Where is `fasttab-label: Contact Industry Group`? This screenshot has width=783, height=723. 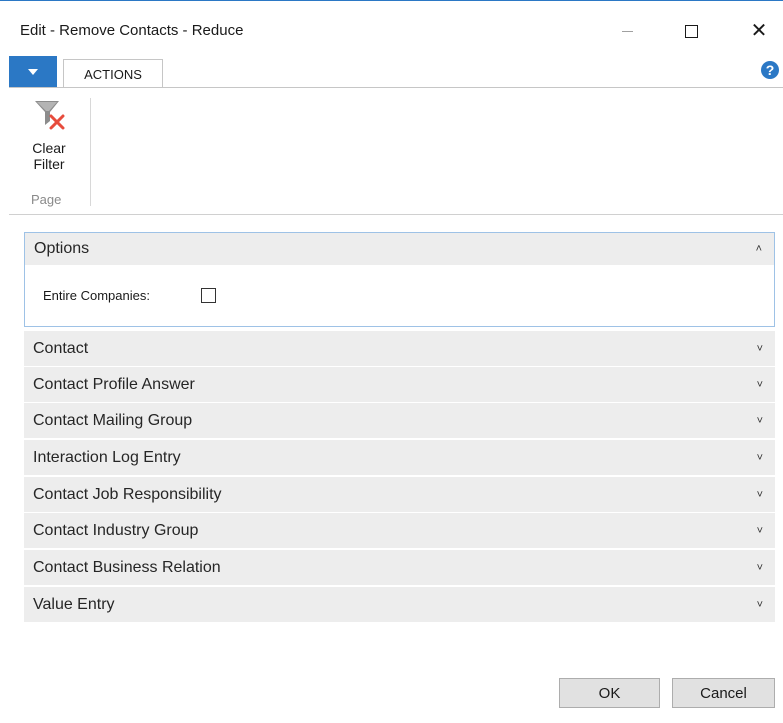
fasttab-label: Contact Industry Group is located at coordinates (116, 530).